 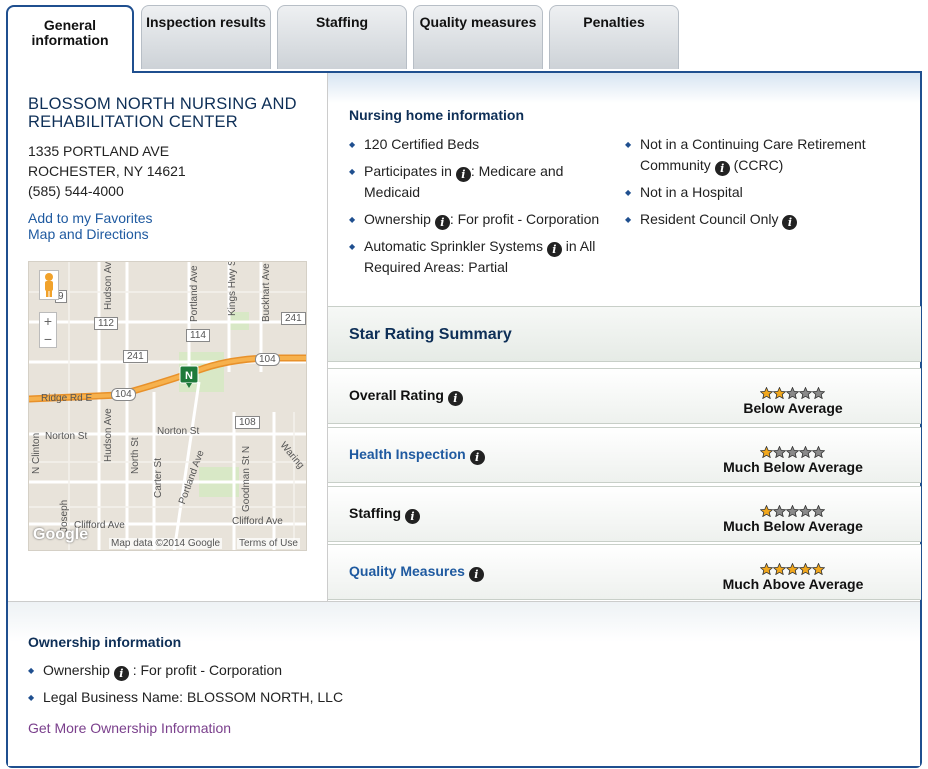 I want to click on rating-description: Below Average, so click(x=793, y=408).